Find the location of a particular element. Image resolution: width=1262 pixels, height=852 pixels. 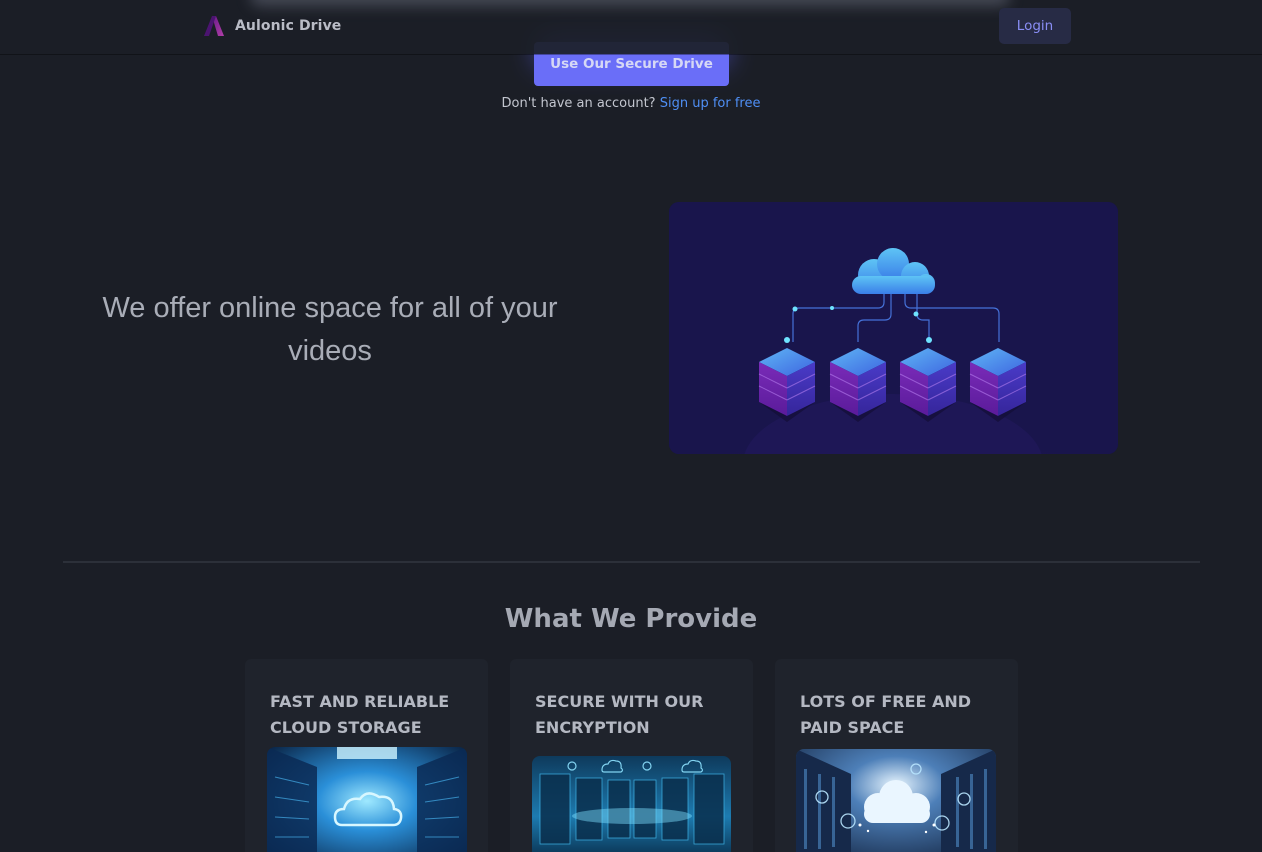

cloud-corridor-icon is located at coordinates (896, 800).